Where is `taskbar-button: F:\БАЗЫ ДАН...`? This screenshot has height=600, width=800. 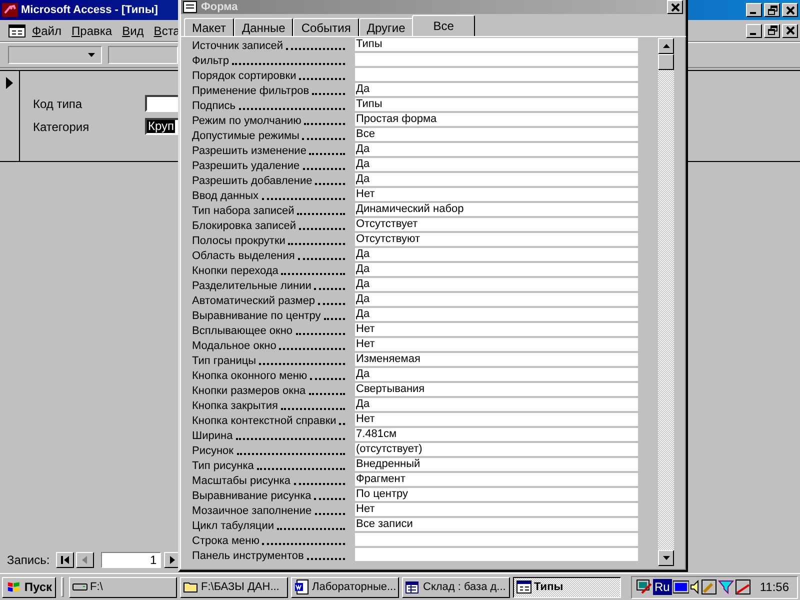 taskbar-button: F:\БАЗЫ ДАН... is located at coordinates (234, 587).